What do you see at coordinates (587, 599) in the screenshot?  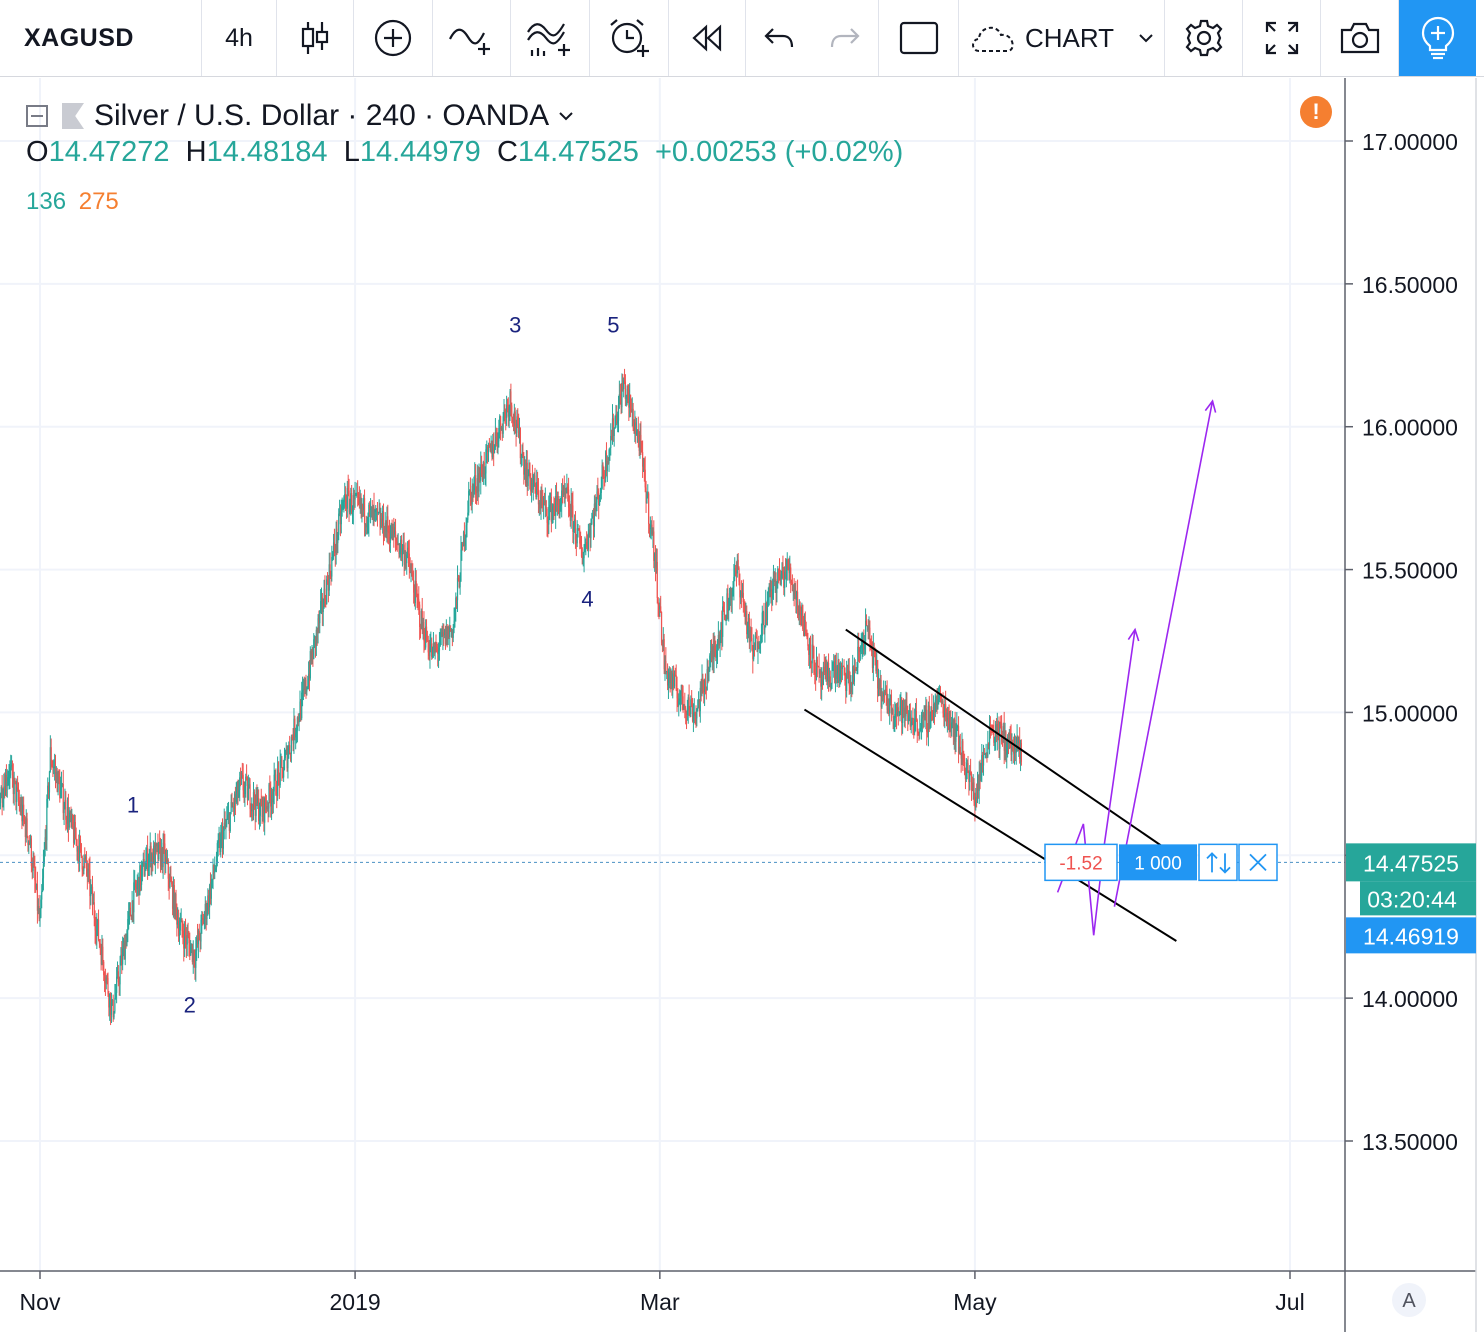 I see `wave-label: 4` at bounding box center [587, 599].